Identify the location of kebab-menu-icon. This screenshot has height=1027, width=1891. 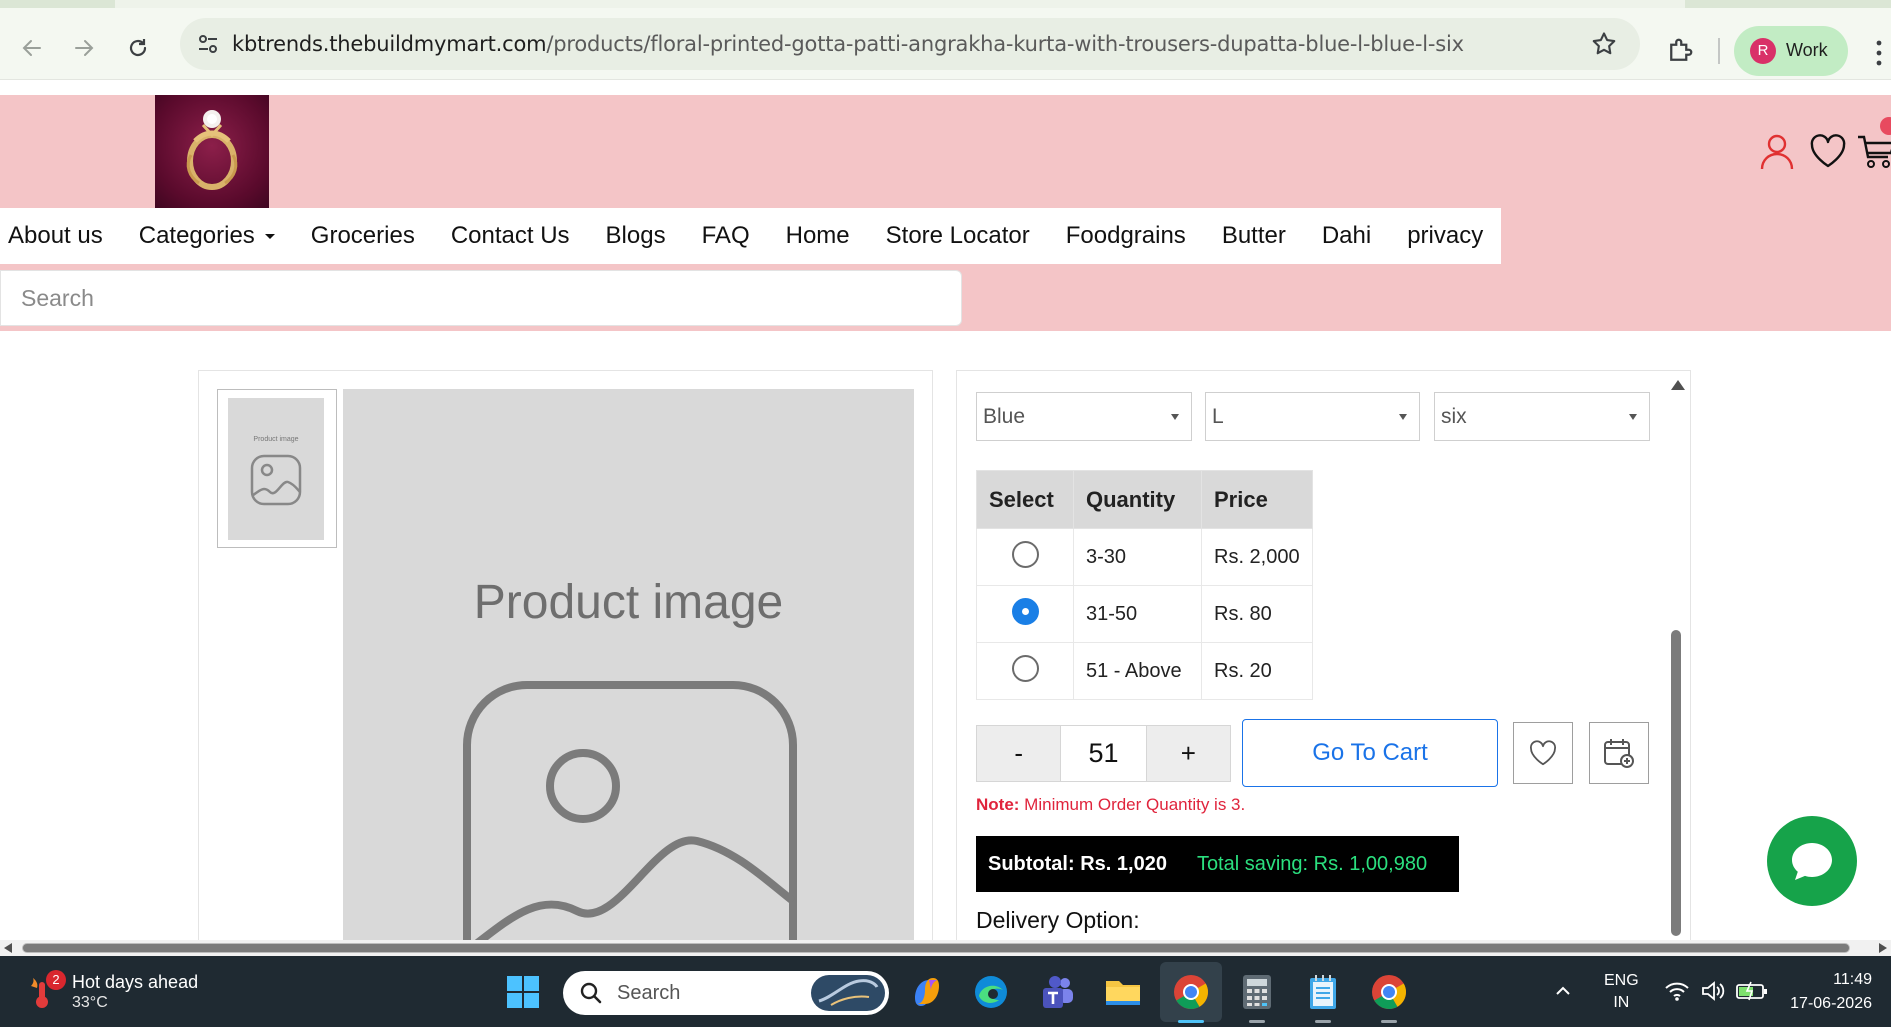
(1879, 53).